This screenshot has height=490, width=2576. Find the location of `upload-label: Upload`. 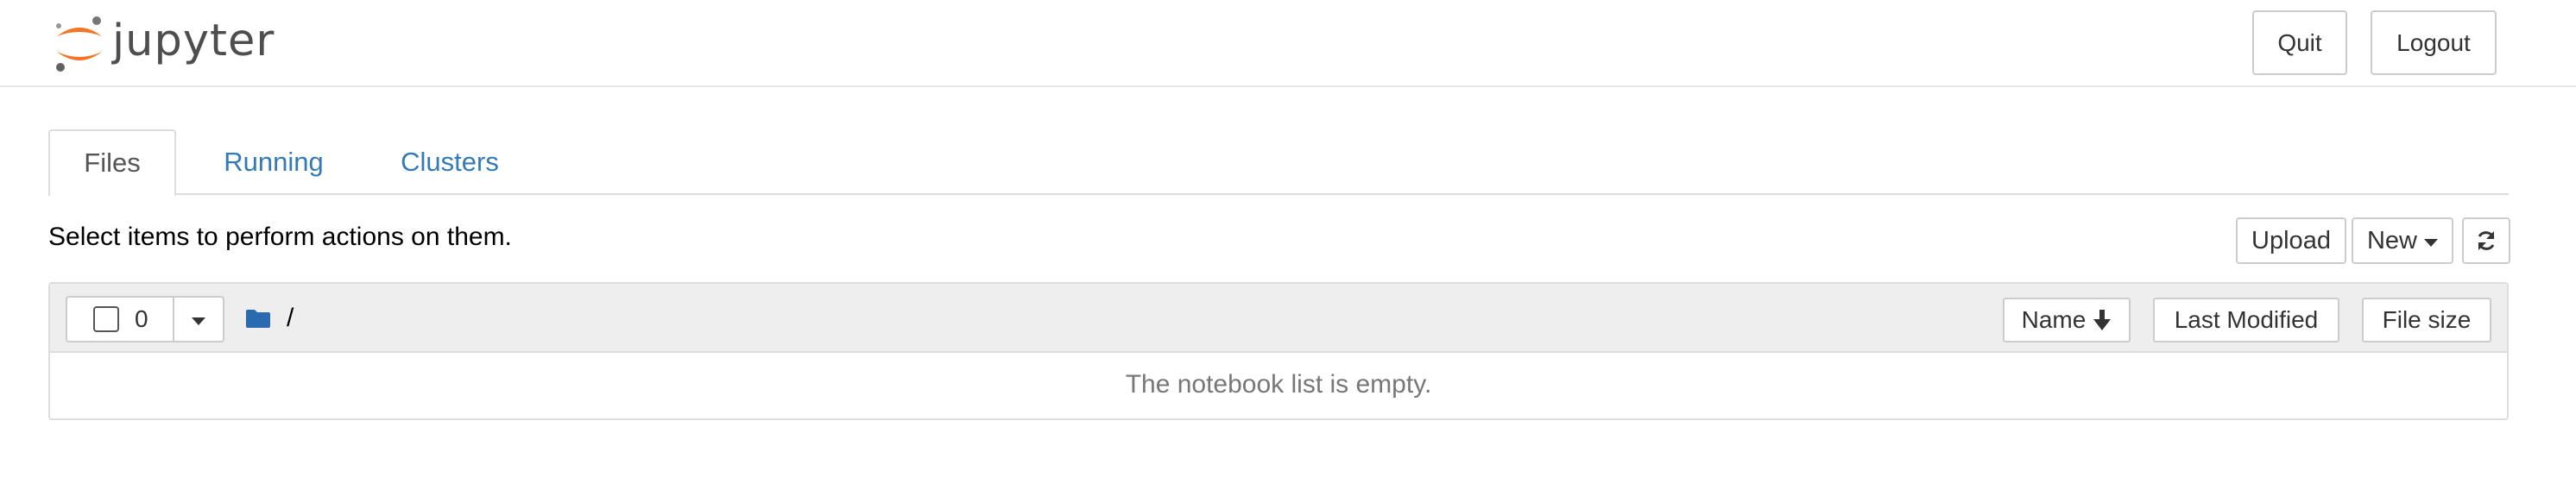

upload-label: Upload is located at coordinates (2291, 240).